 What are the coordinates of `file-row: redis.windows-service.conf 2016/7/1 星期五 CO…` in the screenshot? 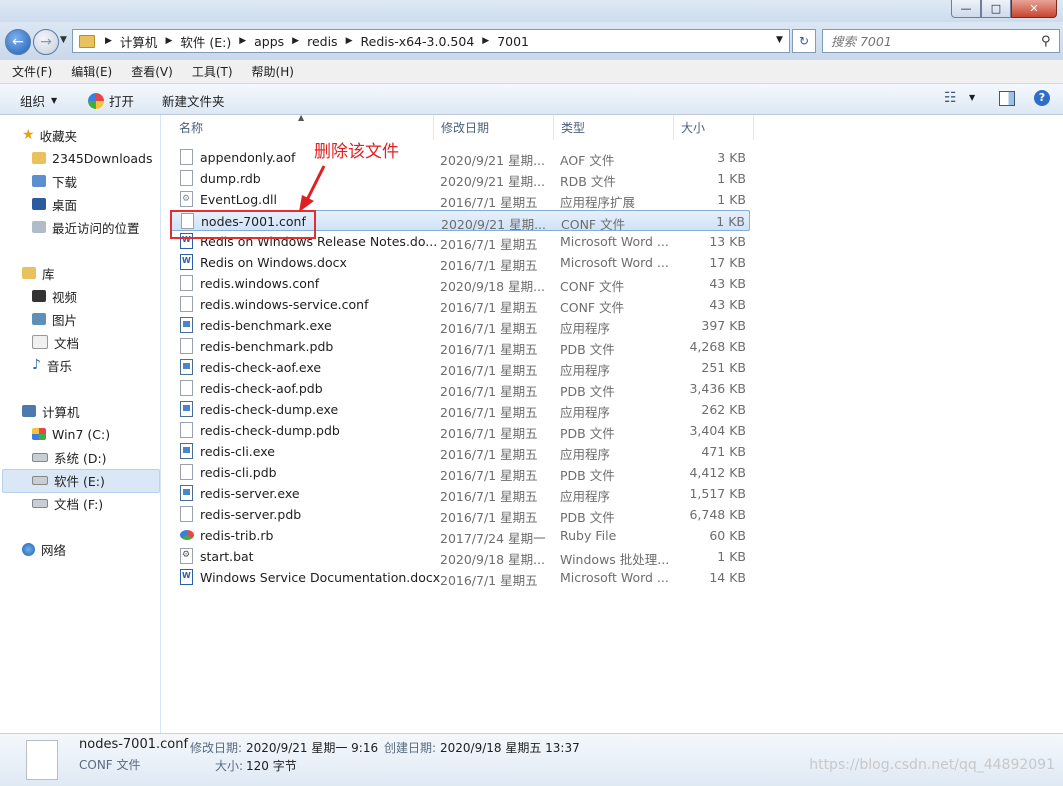 It's located at (460, 304).